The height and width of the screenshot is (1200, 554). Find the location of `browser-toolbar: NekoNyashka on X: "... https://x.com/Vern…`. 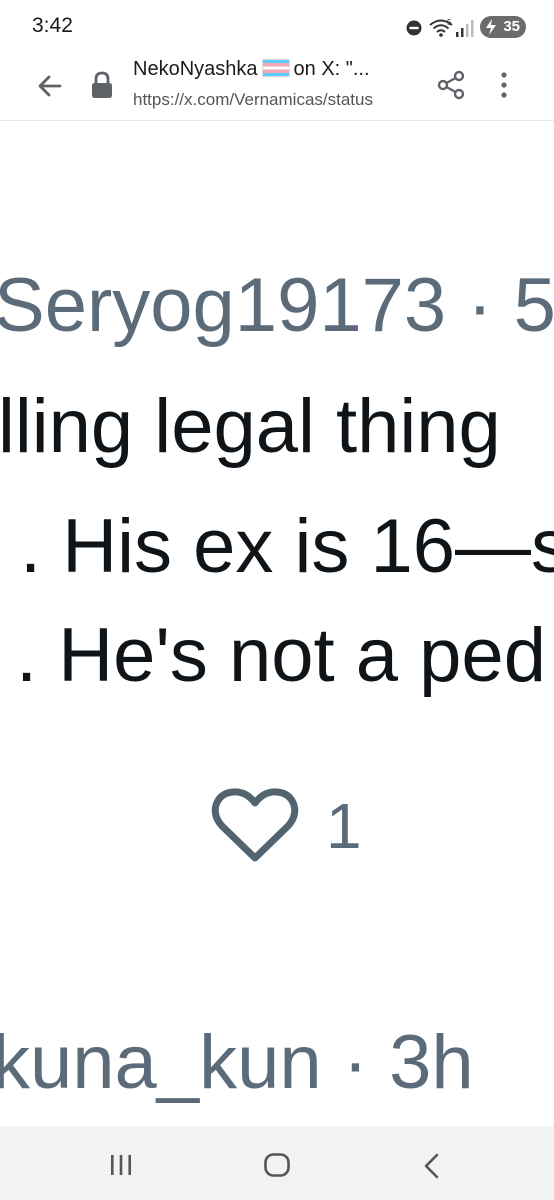

browser-toolbar: NekoNyashka on X: "... https://x.com/Vern… is located at coordinates (277, 88).